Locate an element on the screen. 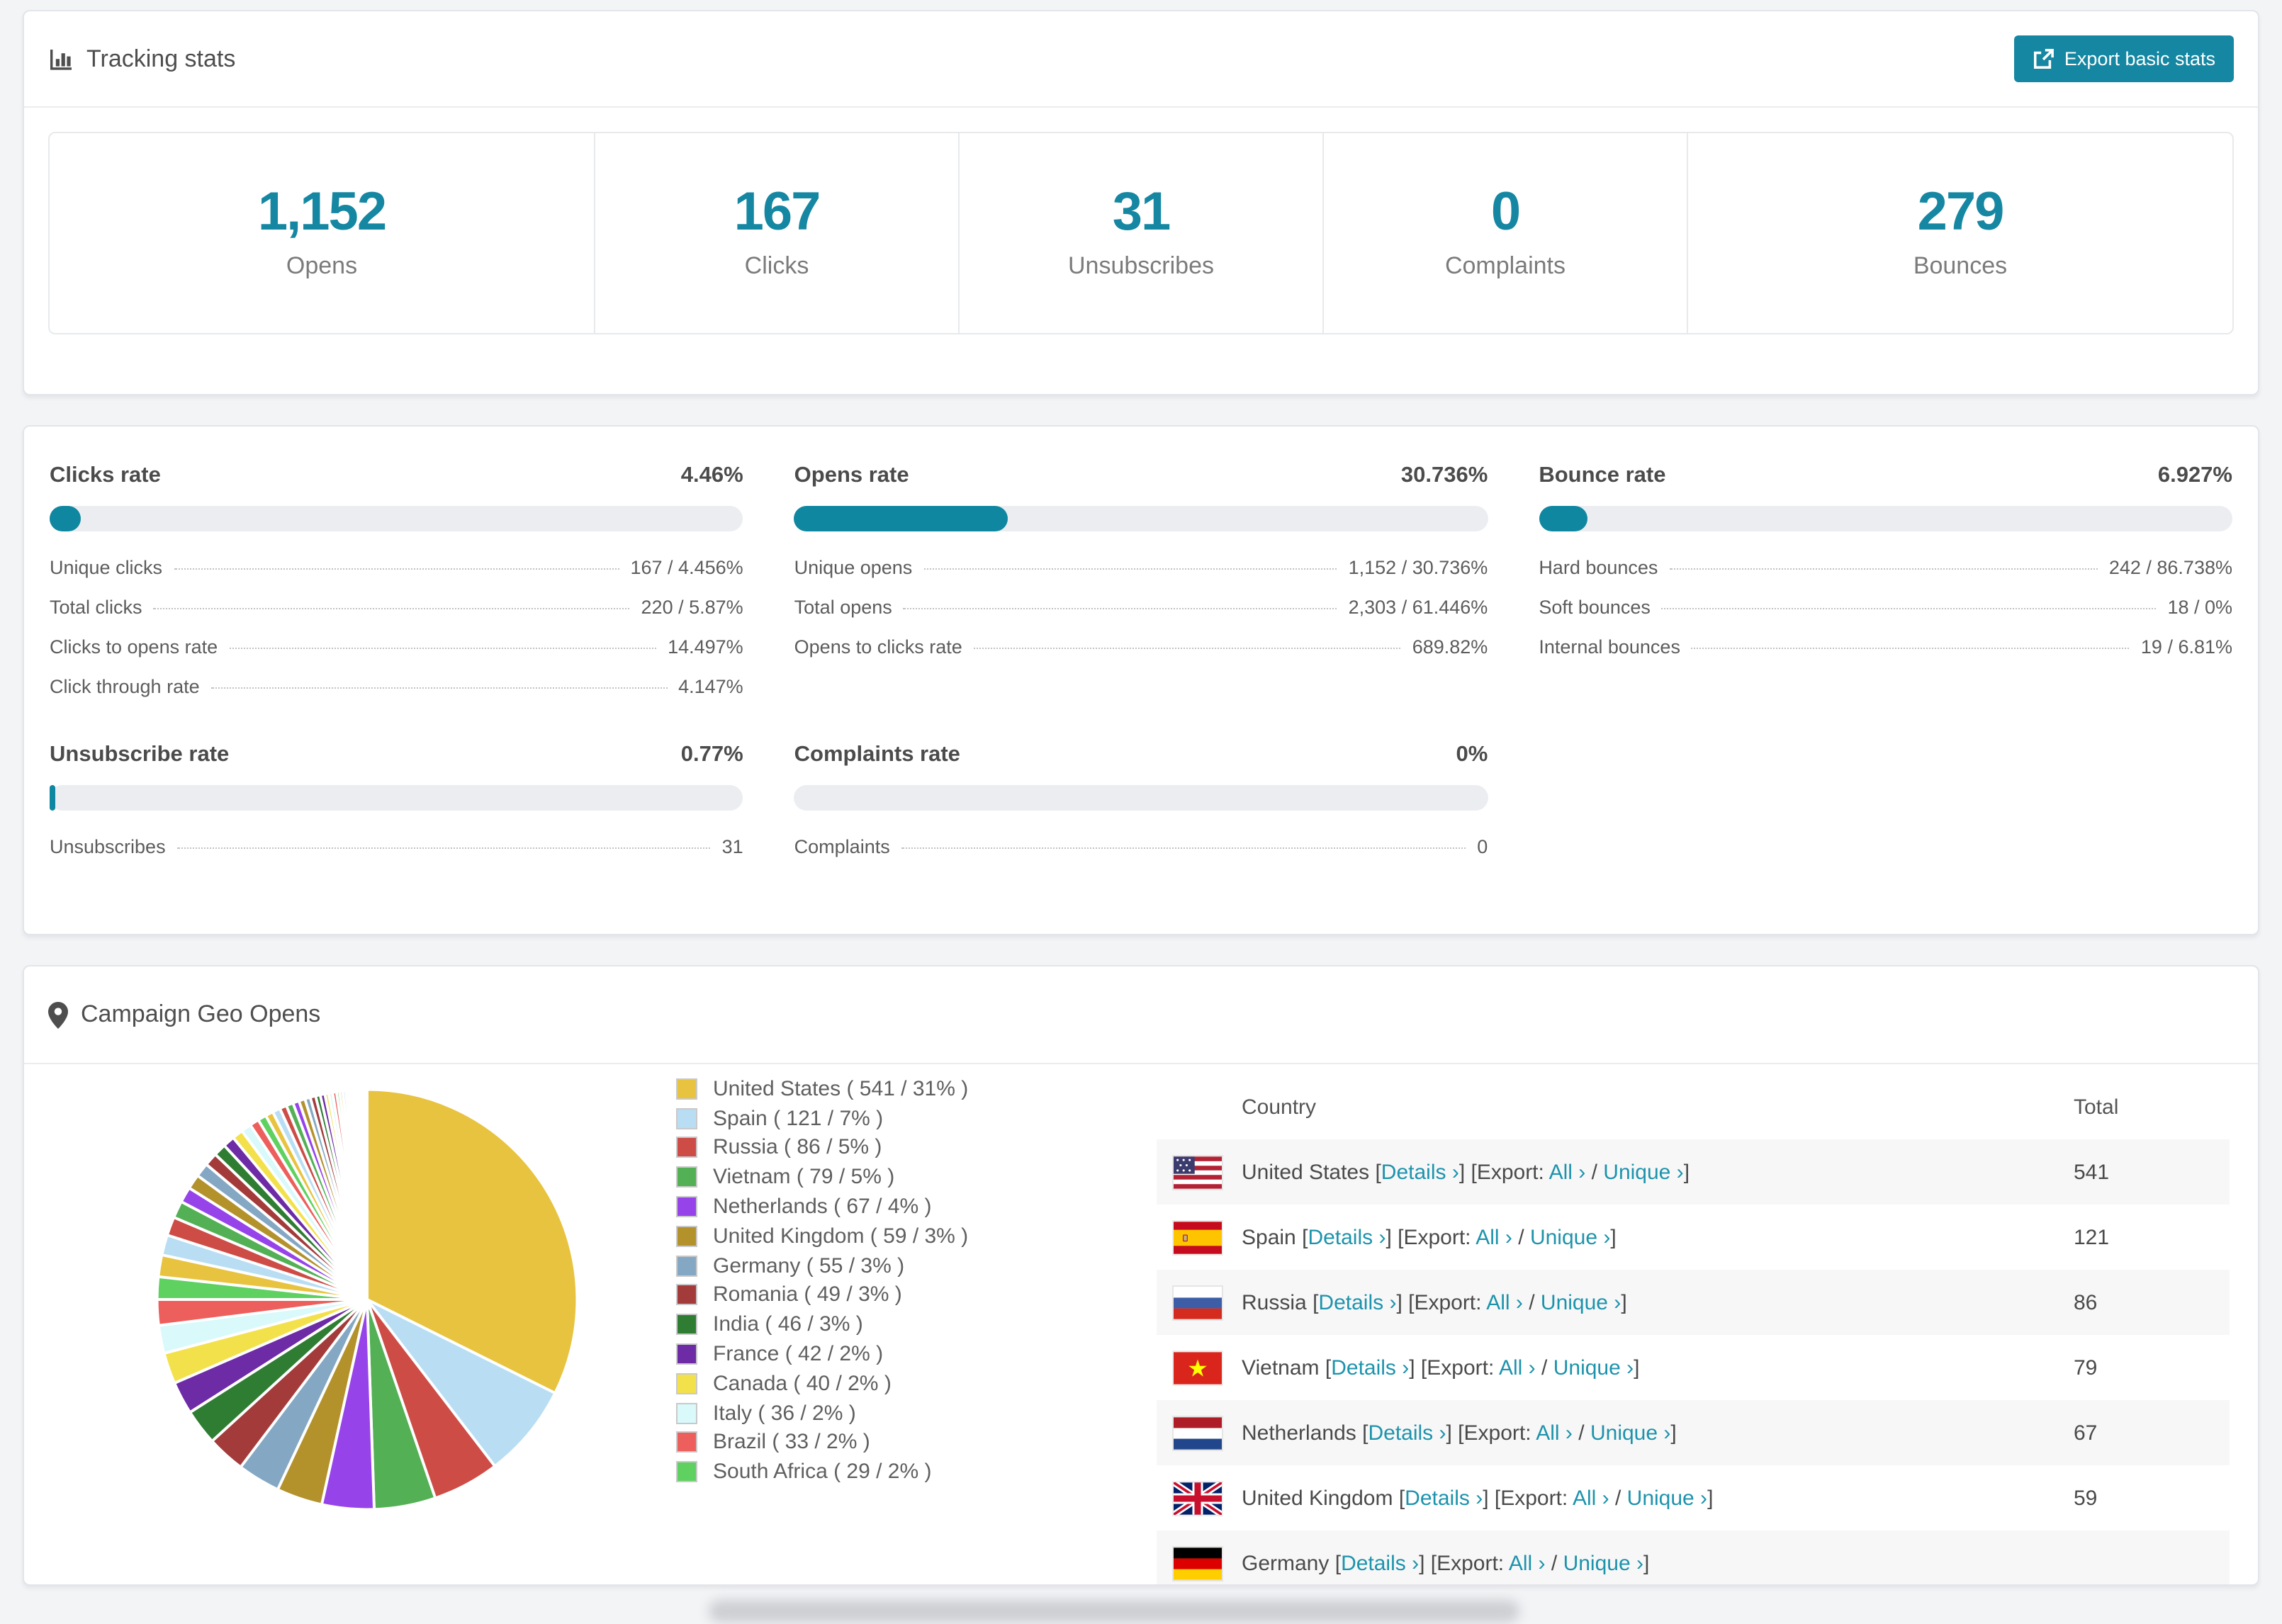 The width and height of the screenshot is (2282, 1624). legend-item-united-states: United States ( 541 / 31% ) is located at coordinates (822, 1089).